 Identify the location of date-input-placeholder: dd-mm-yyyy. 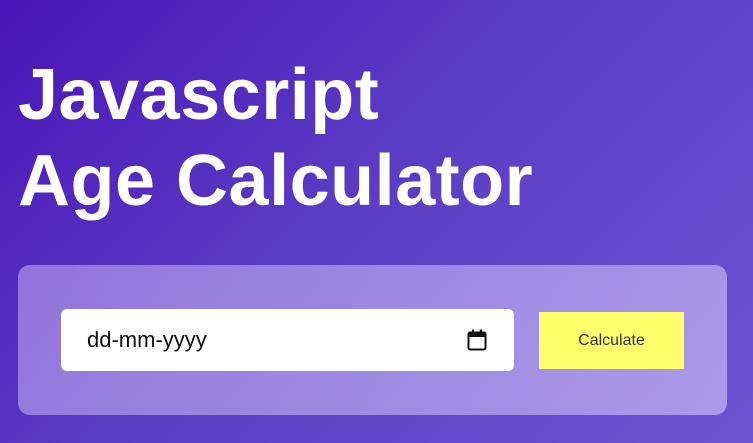
(147, 339).